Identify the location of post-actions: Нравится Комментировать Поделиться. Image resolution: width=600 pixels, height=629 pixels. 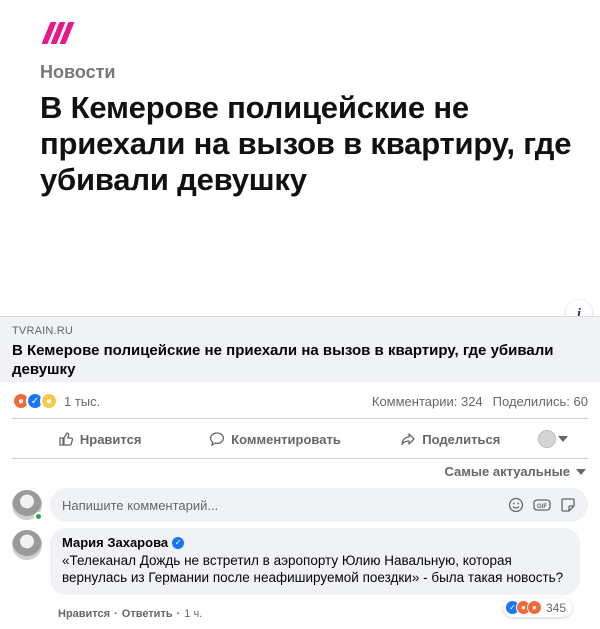
(300, 439).